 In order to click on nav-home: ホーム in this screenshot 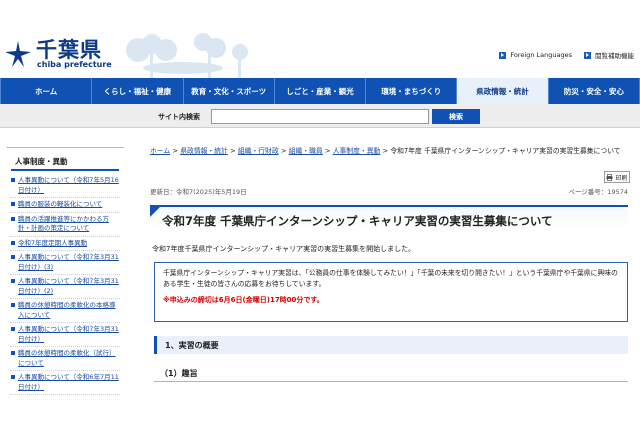, I will do `click(46, 91)`.